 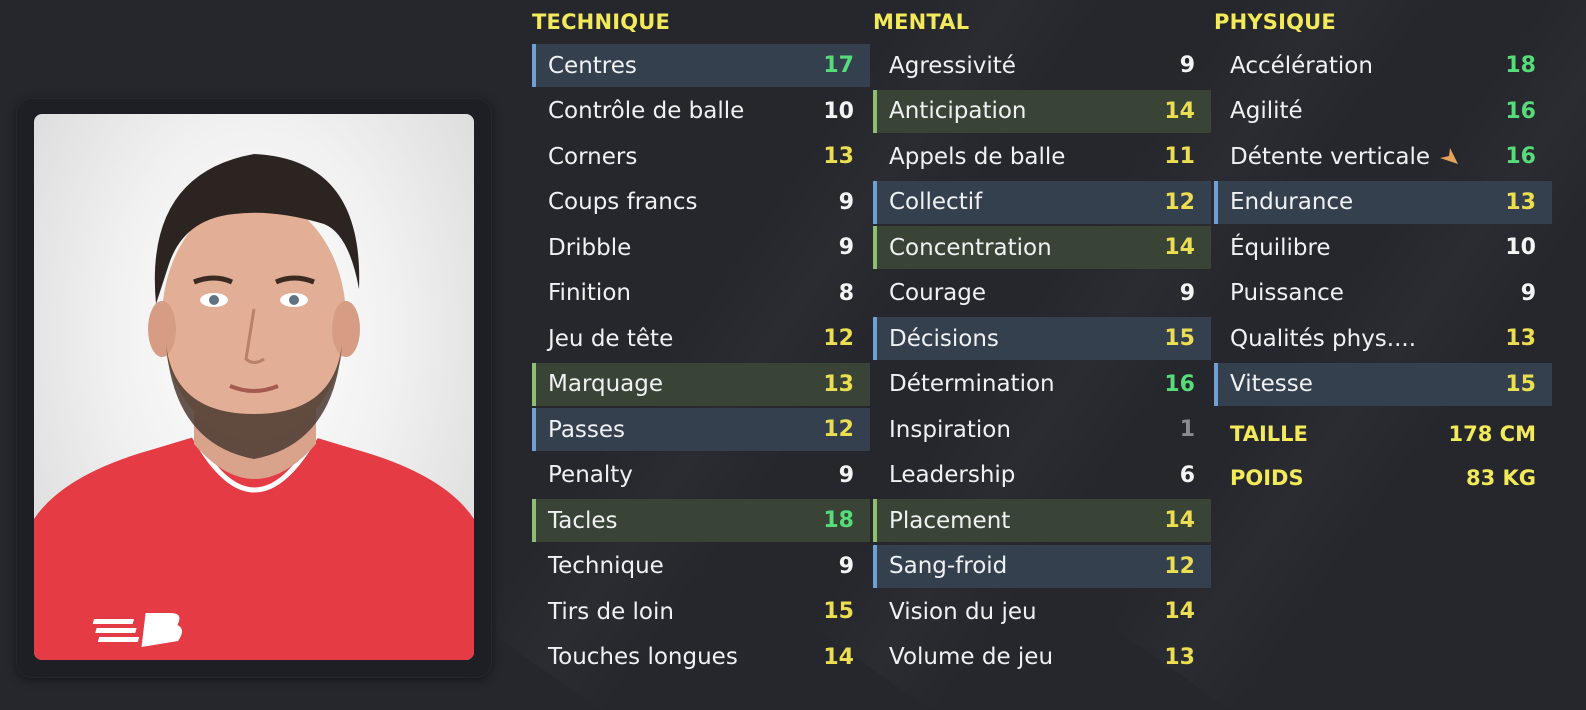 I want to click on physique-attribute-row: Qualités phys.... 13, so click(x=1383, y=338).